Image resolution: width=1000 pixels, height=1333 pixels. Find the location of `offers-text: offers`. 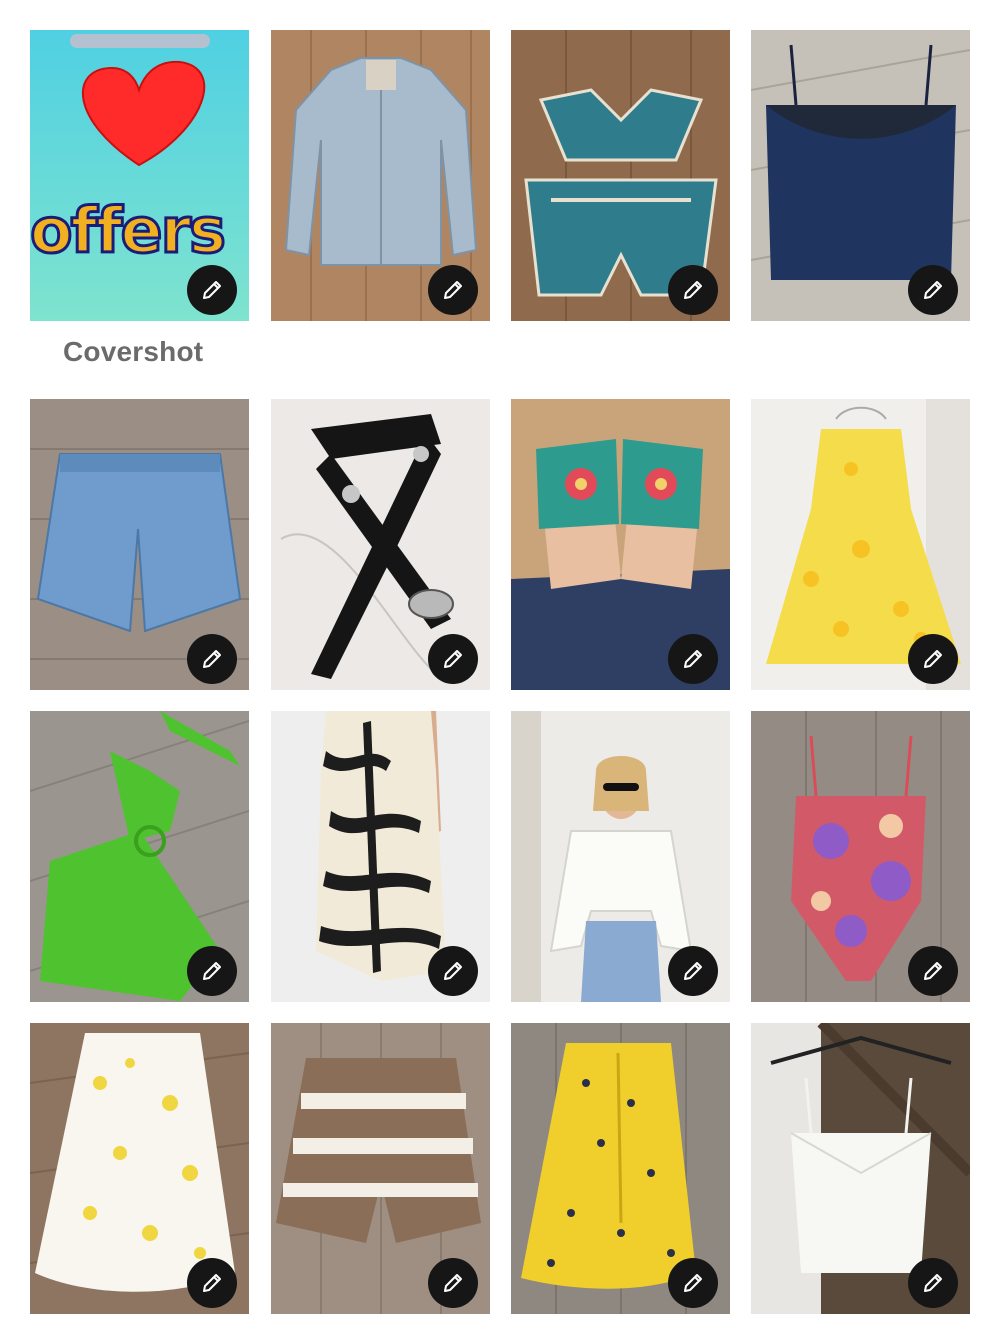

offers-text: offers is located at coordinates (127, 230).